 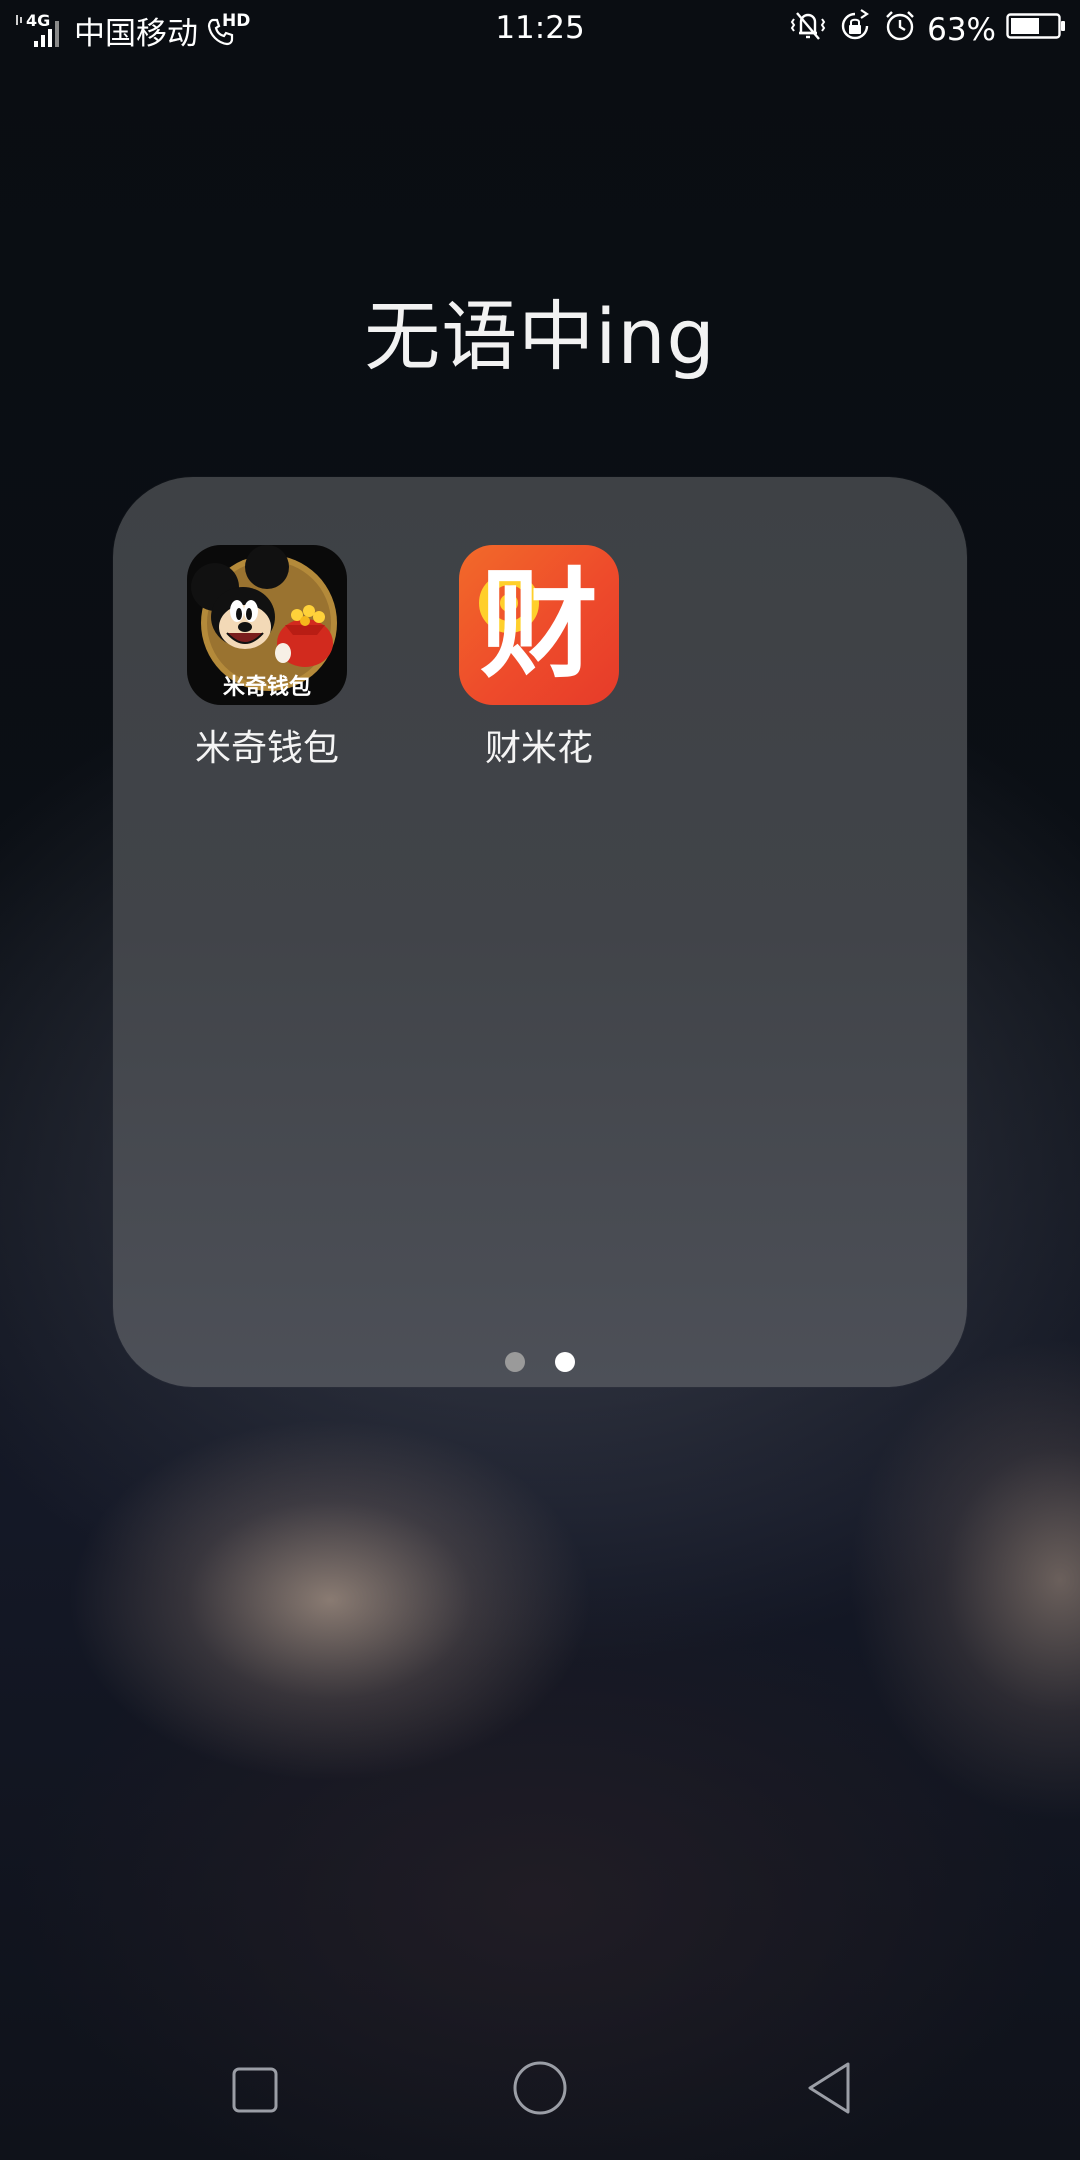 I want to click on mickey-wallet-app-icon: 米奇钱包, so click(x=267, y=625).